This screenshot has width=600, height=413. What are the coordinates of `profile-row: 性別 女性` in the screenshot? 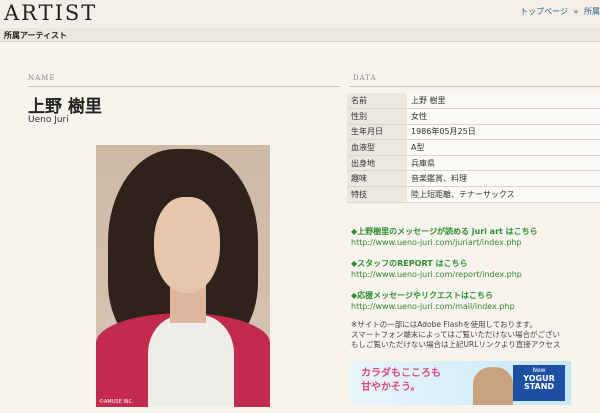 It's located at (473, 116).